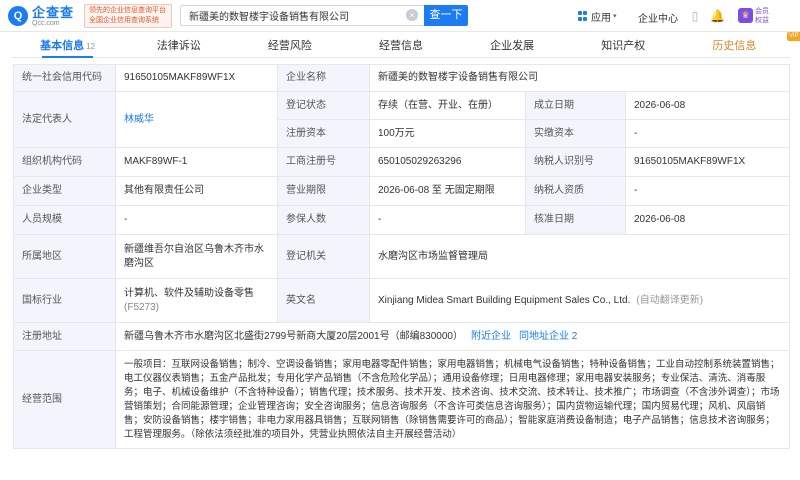  Describe the element at coordinates (658, 17) in the screenshot. I see `enterprise-center-link: 企业中心` at that location.